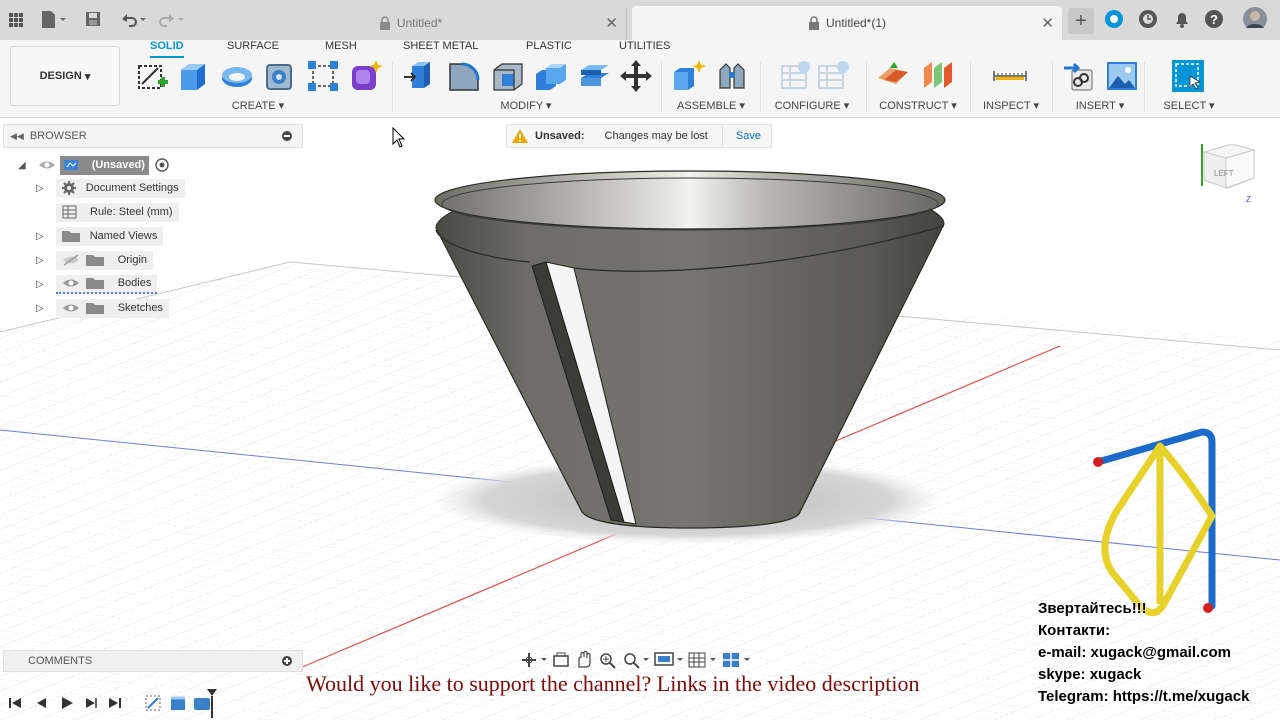 This screenshot has width=1280, height=720. I want to click on folder-icon, so click(94, 260).